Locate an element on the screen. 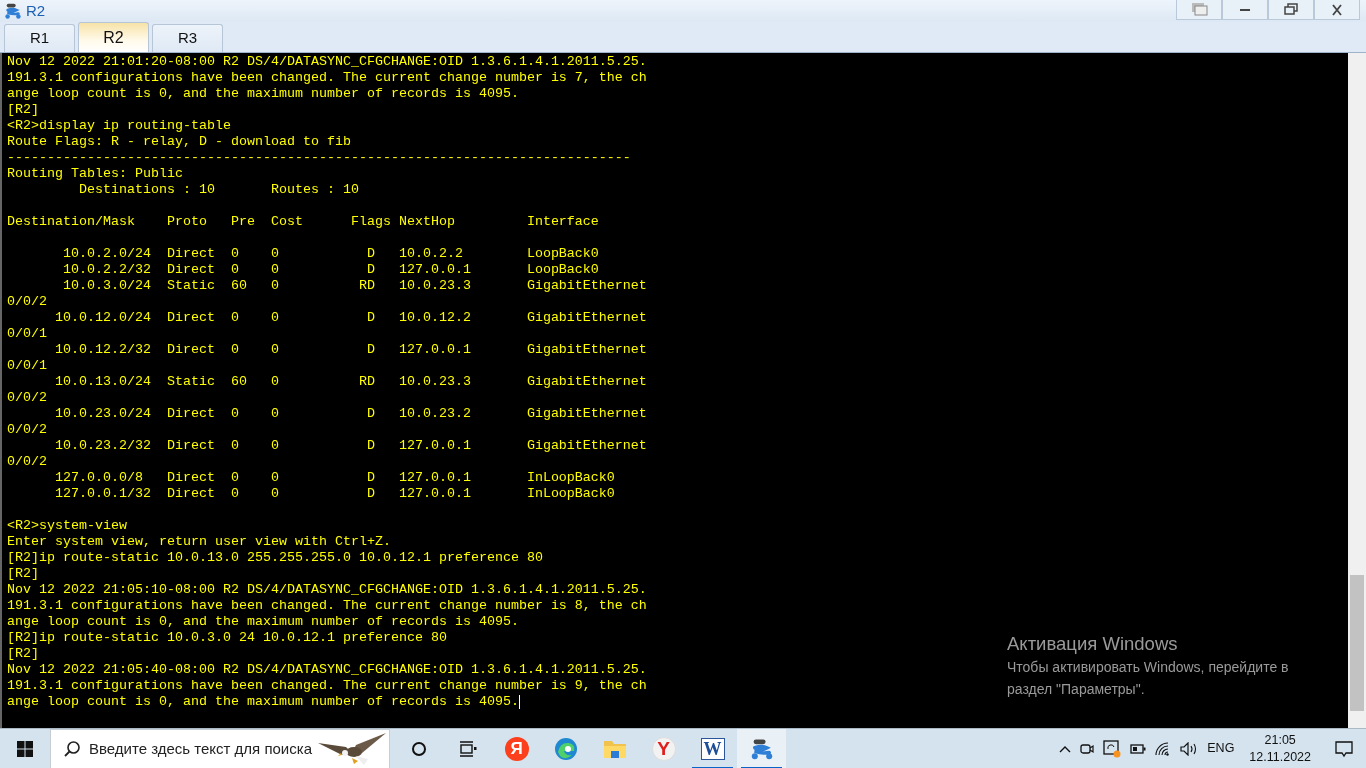  circle-icon is located at coordinates (418, 748).